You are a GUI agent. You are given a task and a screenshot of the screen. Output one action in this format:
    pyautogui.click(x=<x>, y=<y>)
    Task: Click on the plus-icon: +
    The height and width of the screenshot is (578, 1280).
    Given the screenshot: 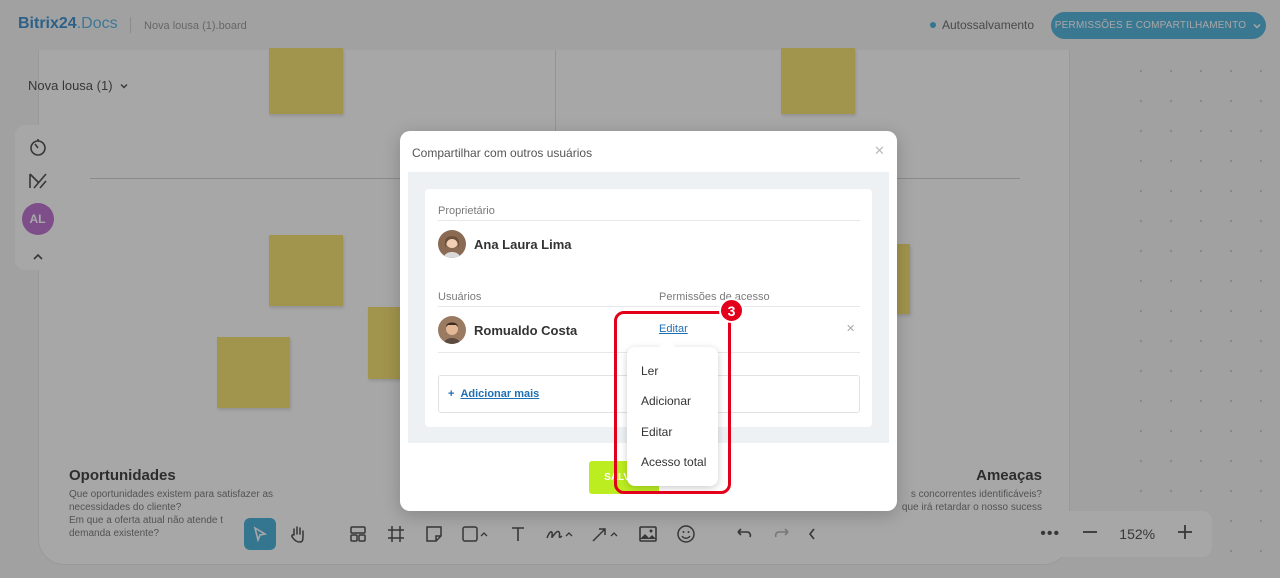 What is the action you would take?
    pyautogui.click(x=451, y=394)
    